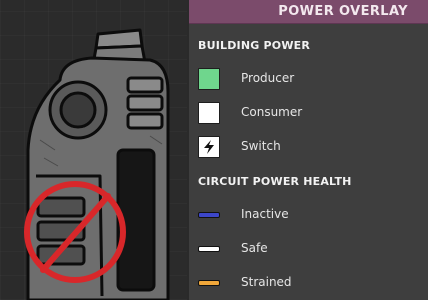 This screenshot has height=300, width=428. What do you see at coordinates (308, 215) in the screenshot?
I see `legend-item-inactive: Inactive` at bounding box center [308, 215].